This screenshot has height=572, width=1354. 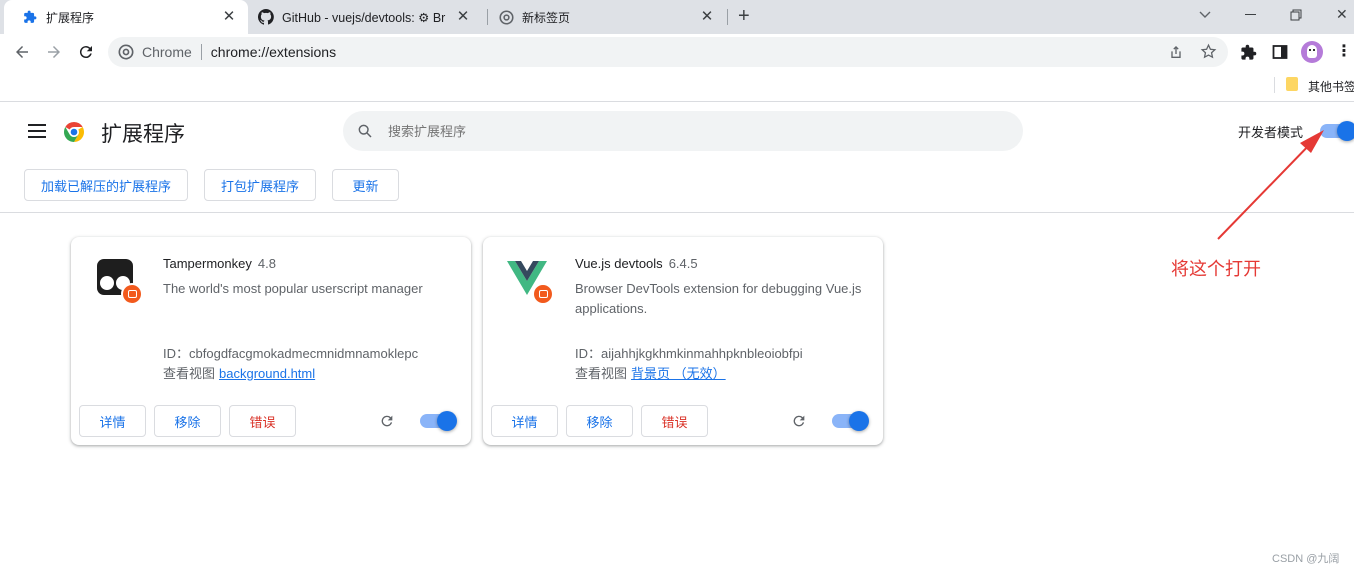 I want to click on background-page-link: 背景页 （无效）, so click(x=678, y=373).